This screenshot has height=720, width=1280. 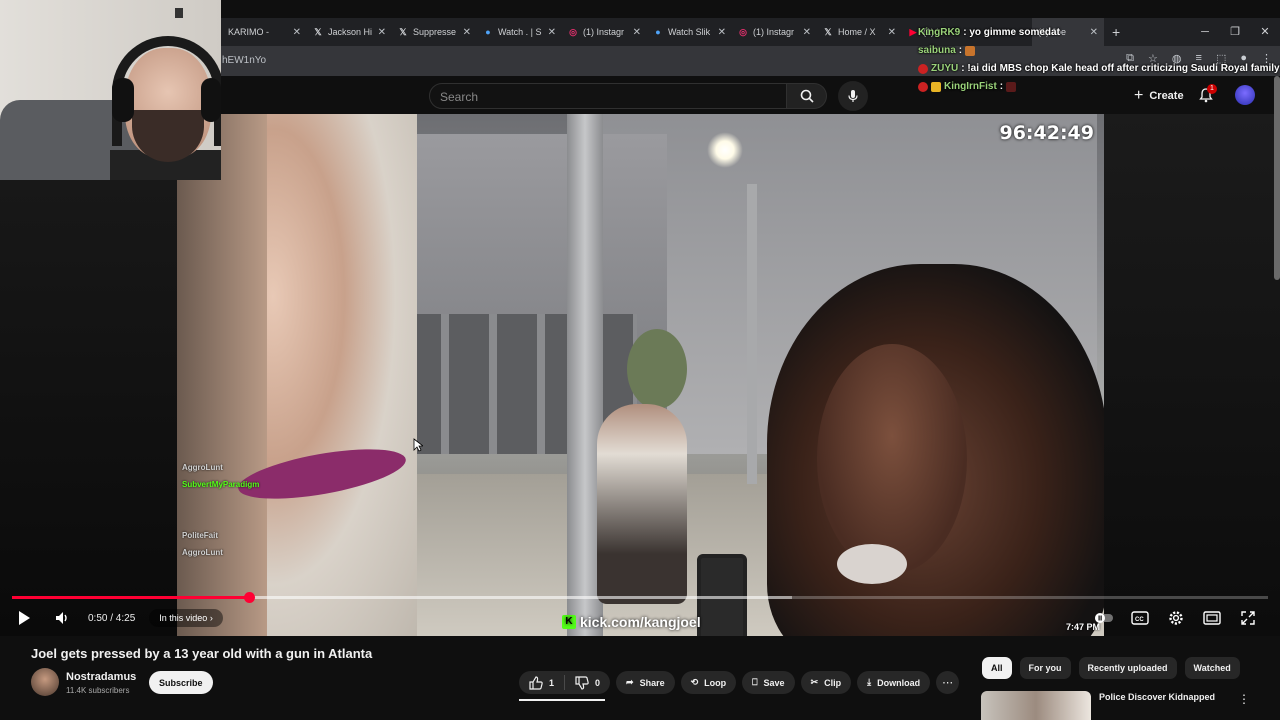 What do you see at coordinates (1036, 705) in the screenshot?
I see `recommended-video-thumbnail` at bounding box center [1036, 705].